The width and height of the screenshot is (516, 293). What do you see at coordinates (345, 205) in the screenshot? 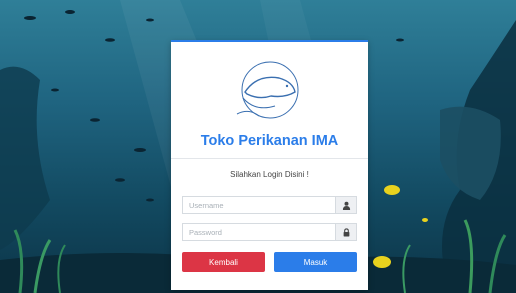
I see `user-icon` at bounding box center [345, 205].